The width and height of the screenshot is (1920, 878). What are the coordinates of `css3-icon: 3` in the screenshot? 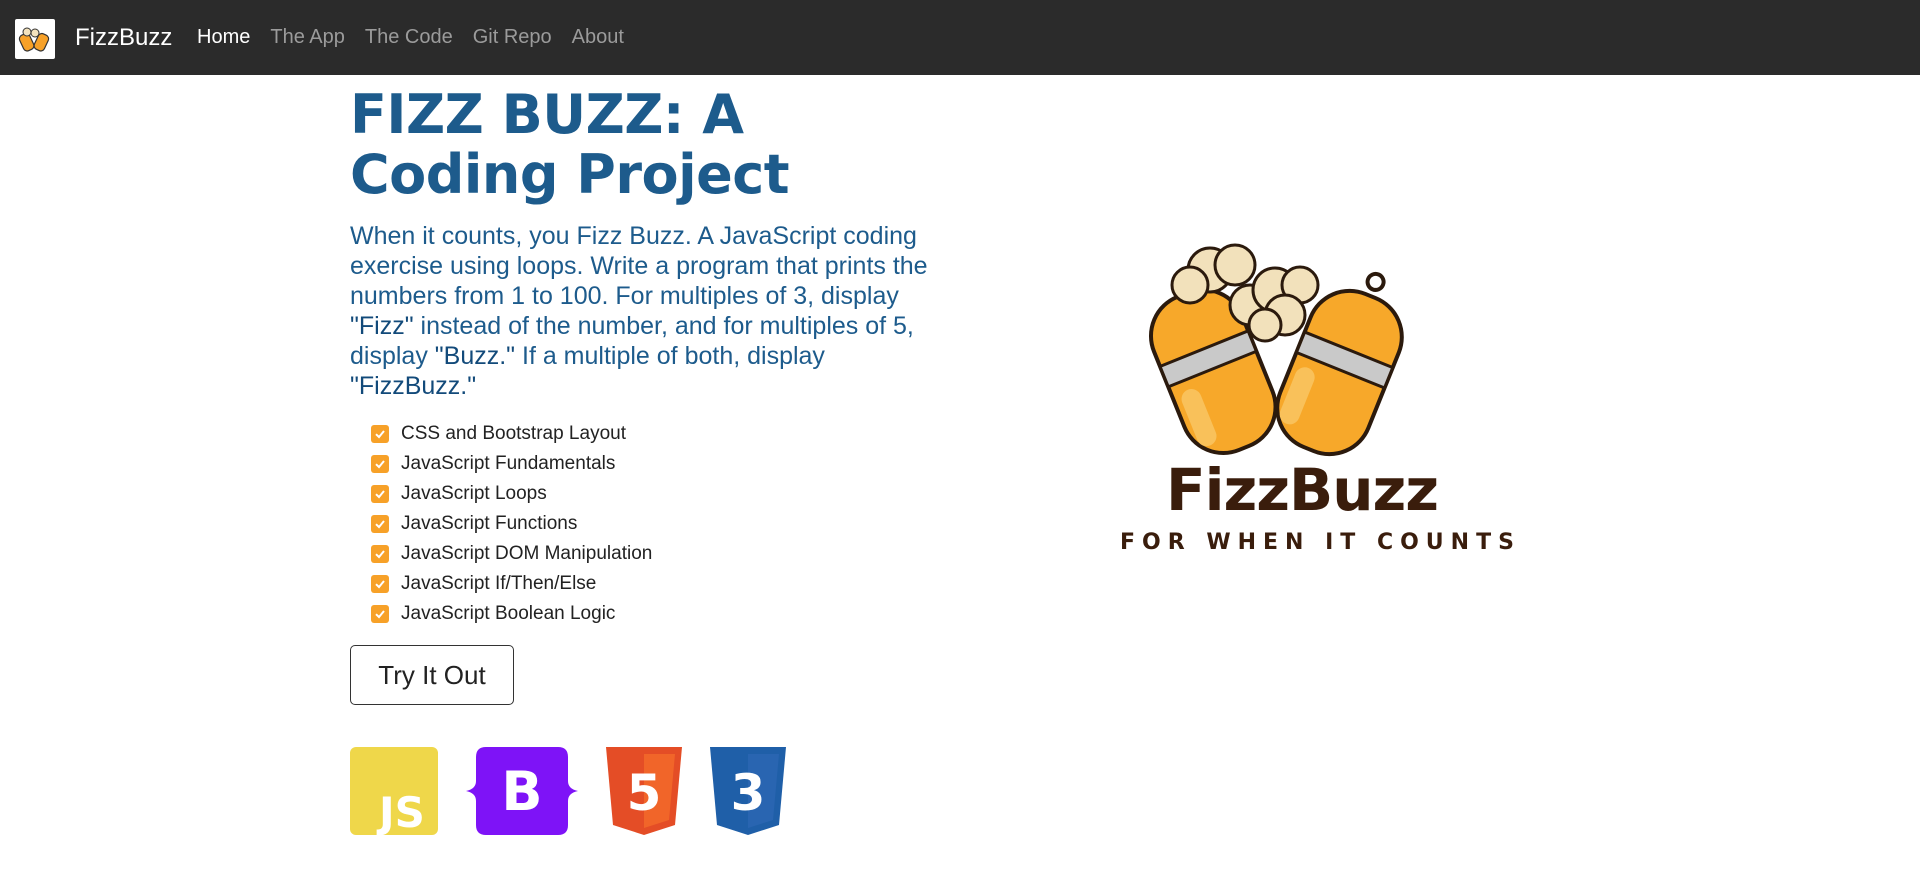 It's located at (748, 791).